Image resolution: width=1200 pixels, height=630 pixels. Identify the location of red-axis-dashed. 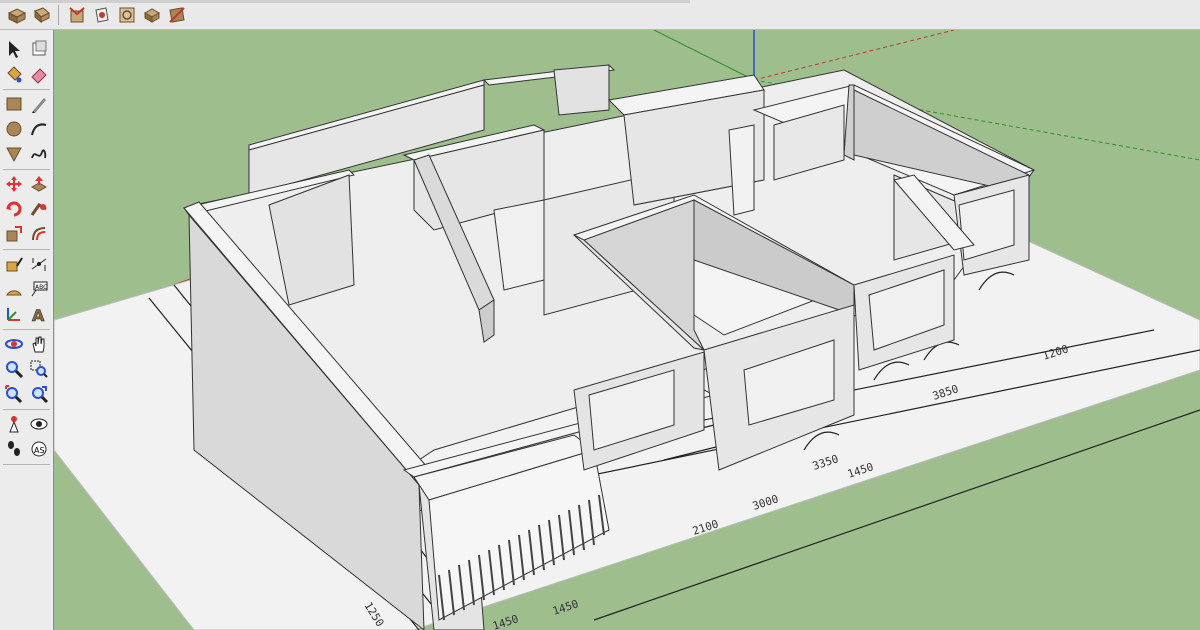
(854, 55).